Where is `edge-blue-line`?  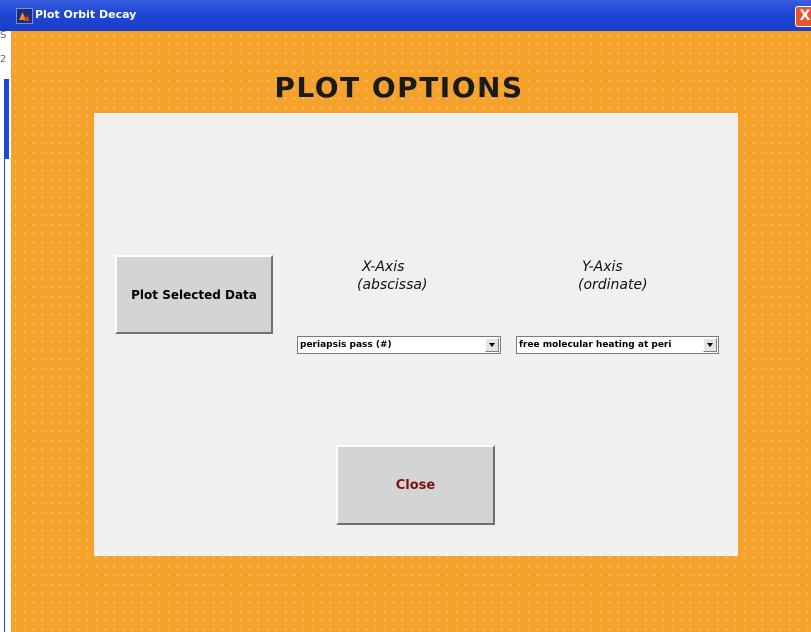
edge-blue-line is located at coordinates (4, 395).